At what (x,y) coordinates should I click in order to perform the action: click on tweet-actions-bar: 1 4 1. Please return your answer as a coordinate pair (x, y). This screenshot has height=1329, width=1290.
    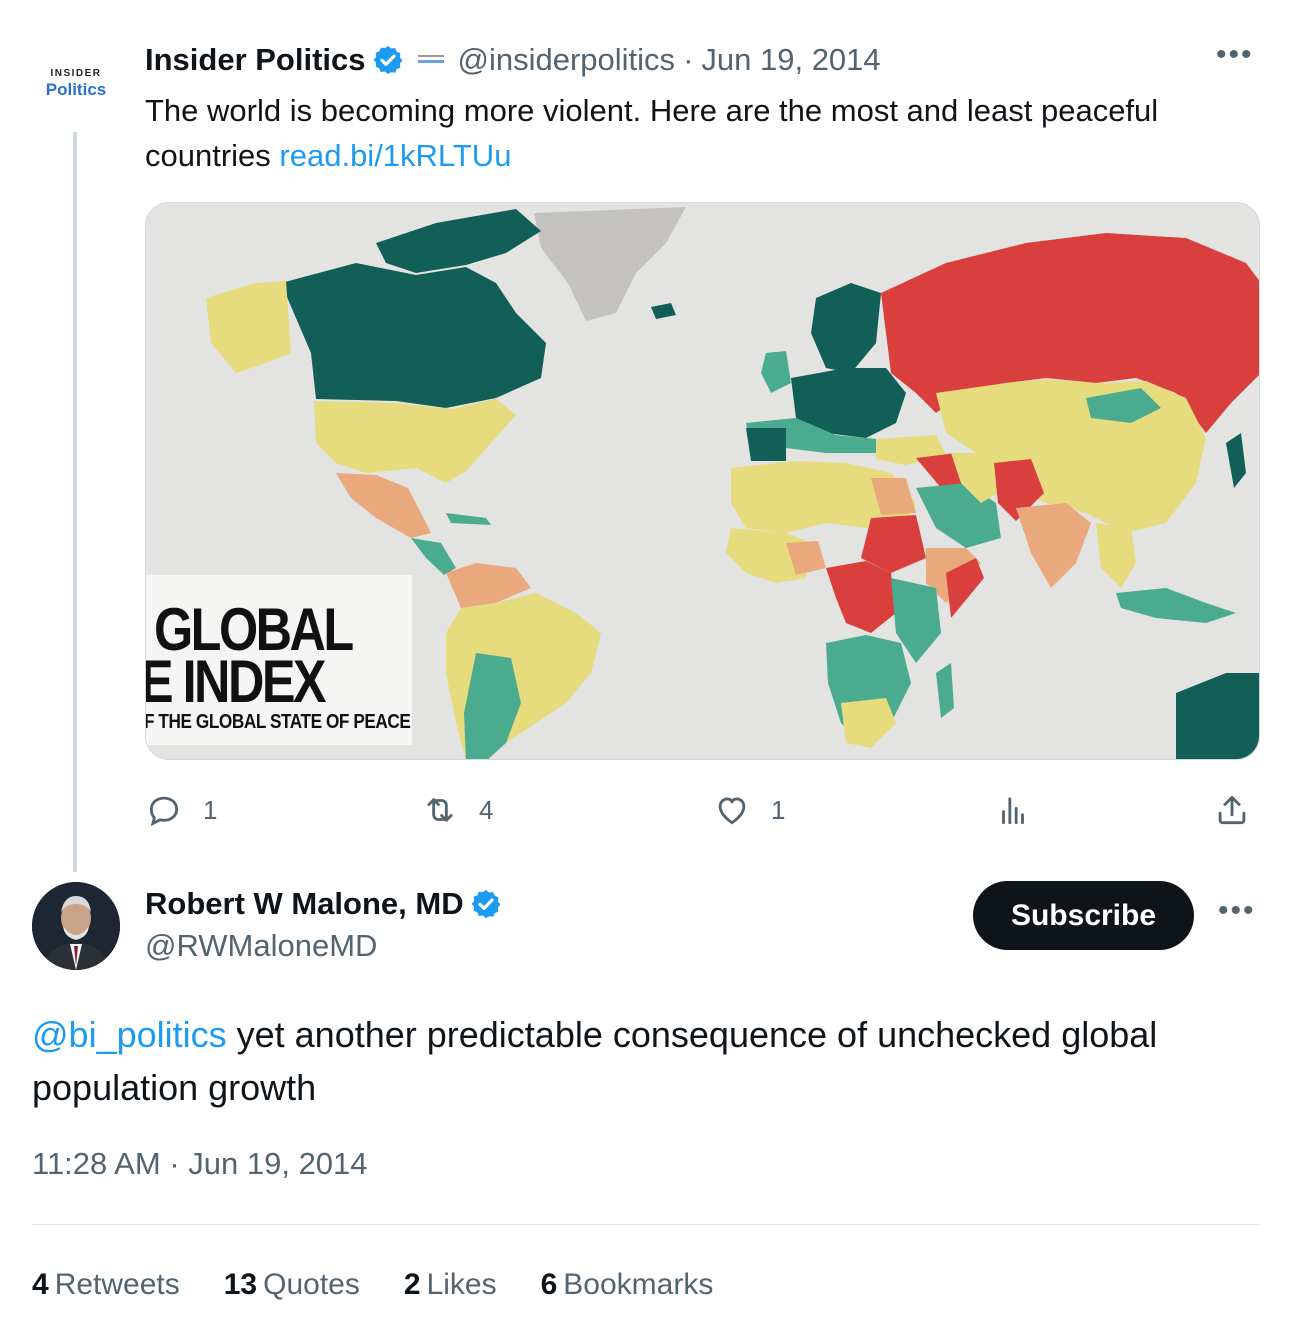
    Looking at the image, I should click on (702, 810).